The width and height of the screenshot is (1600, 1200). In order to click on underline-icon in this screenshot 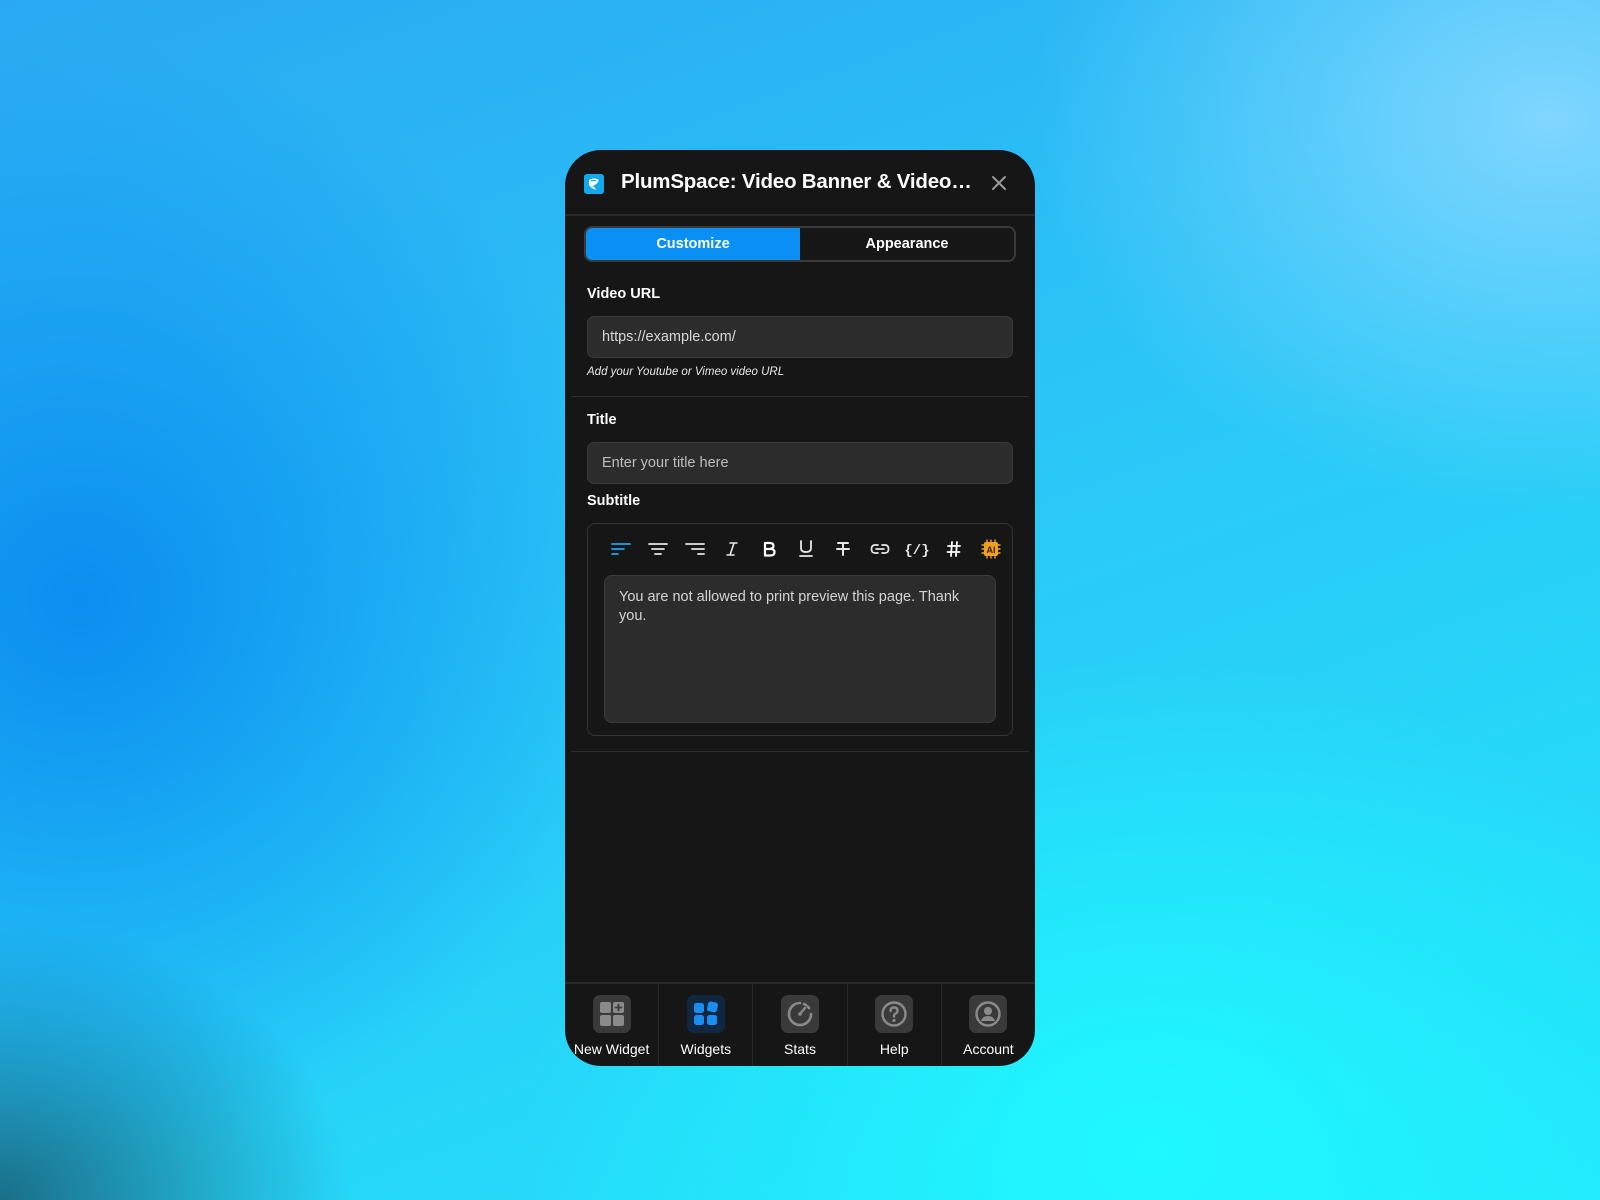, I will do `click(805, 549)`.